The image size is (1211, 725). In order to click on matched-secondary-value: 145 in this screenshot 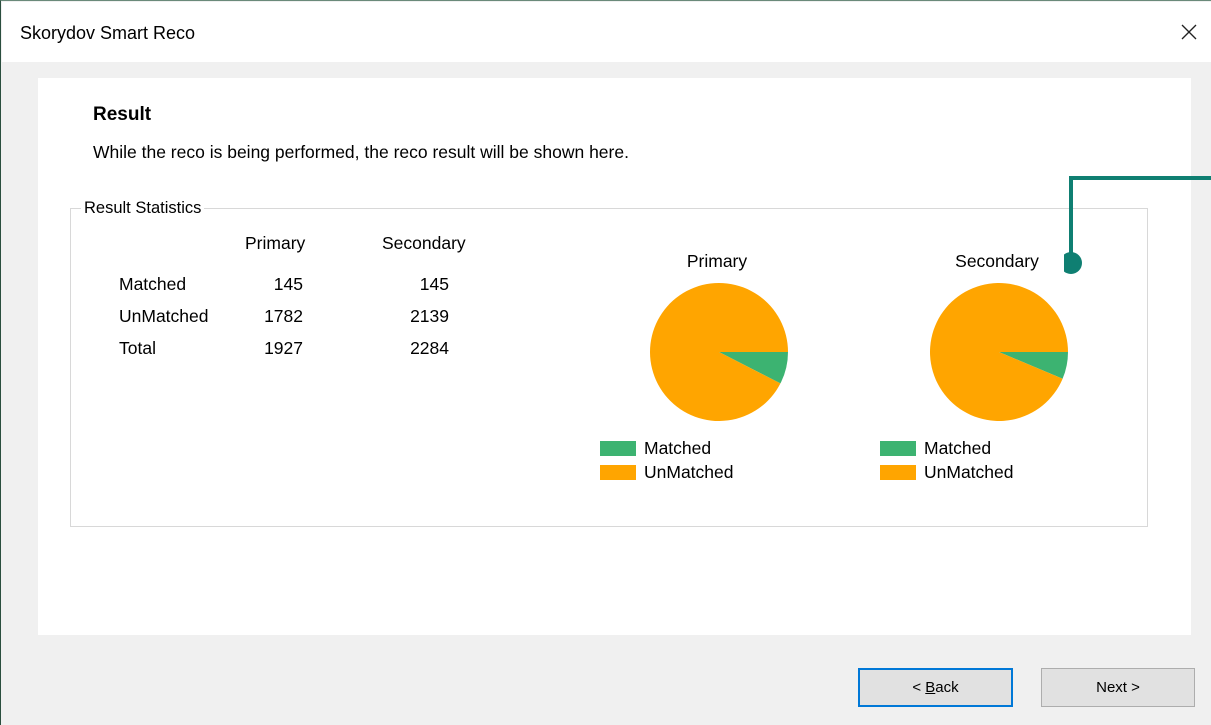, I will do `click(434, 284)`.